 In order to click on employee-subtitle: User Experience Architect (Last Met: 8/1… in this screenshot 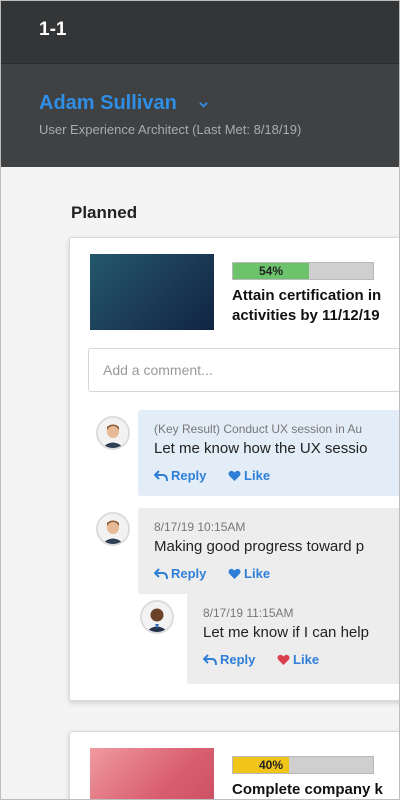, I will do `click(170, 129)`.